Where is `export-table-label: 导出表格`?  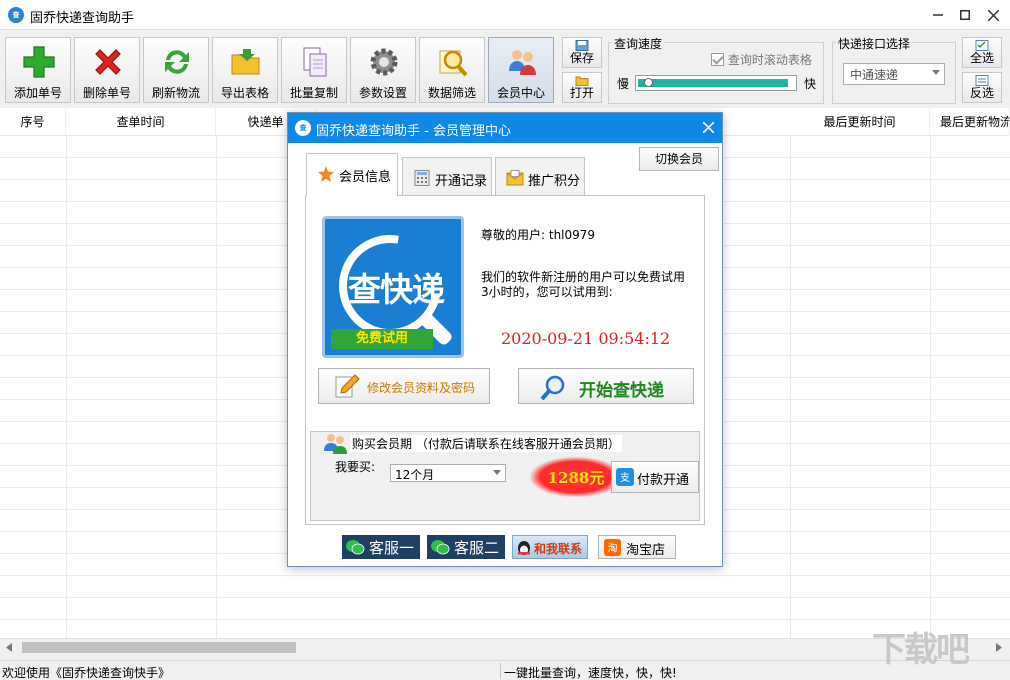
export-table-label: 导出表格 is located at coordinates (244, 93).